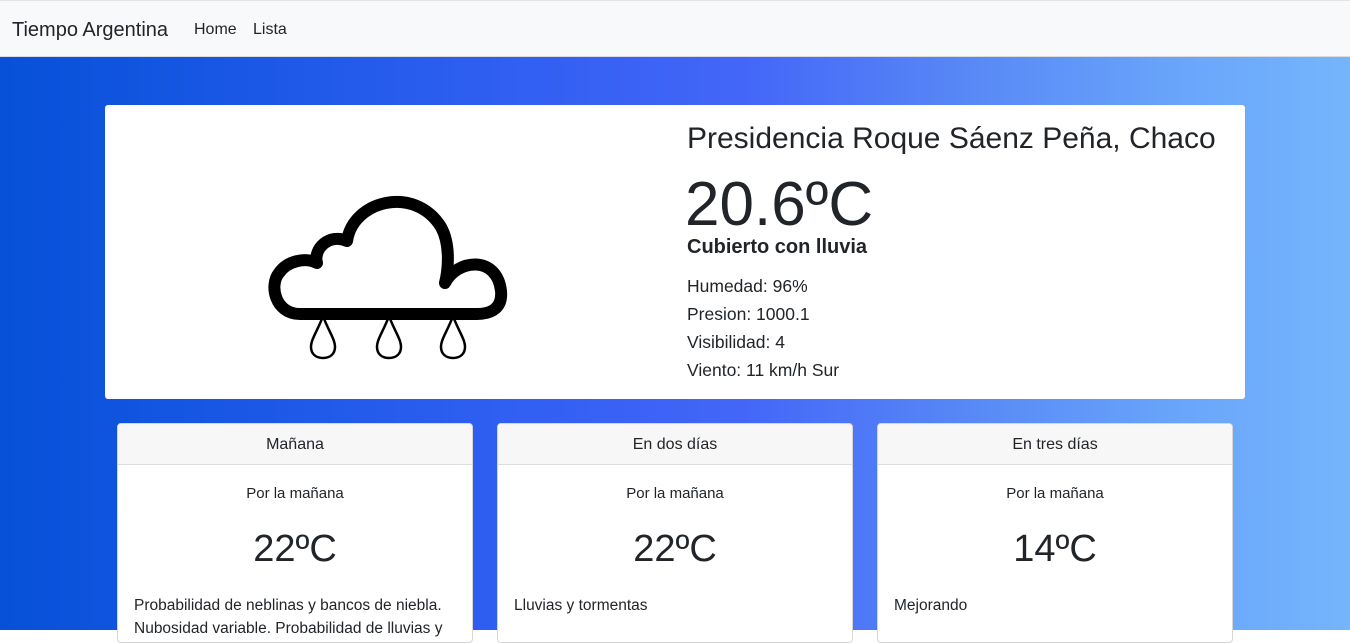 The image size is (1350, 643). Describe the element at coordinates (90, 30) in the screenshot. I see `brand-link: Tiempo Argentina` at that location.